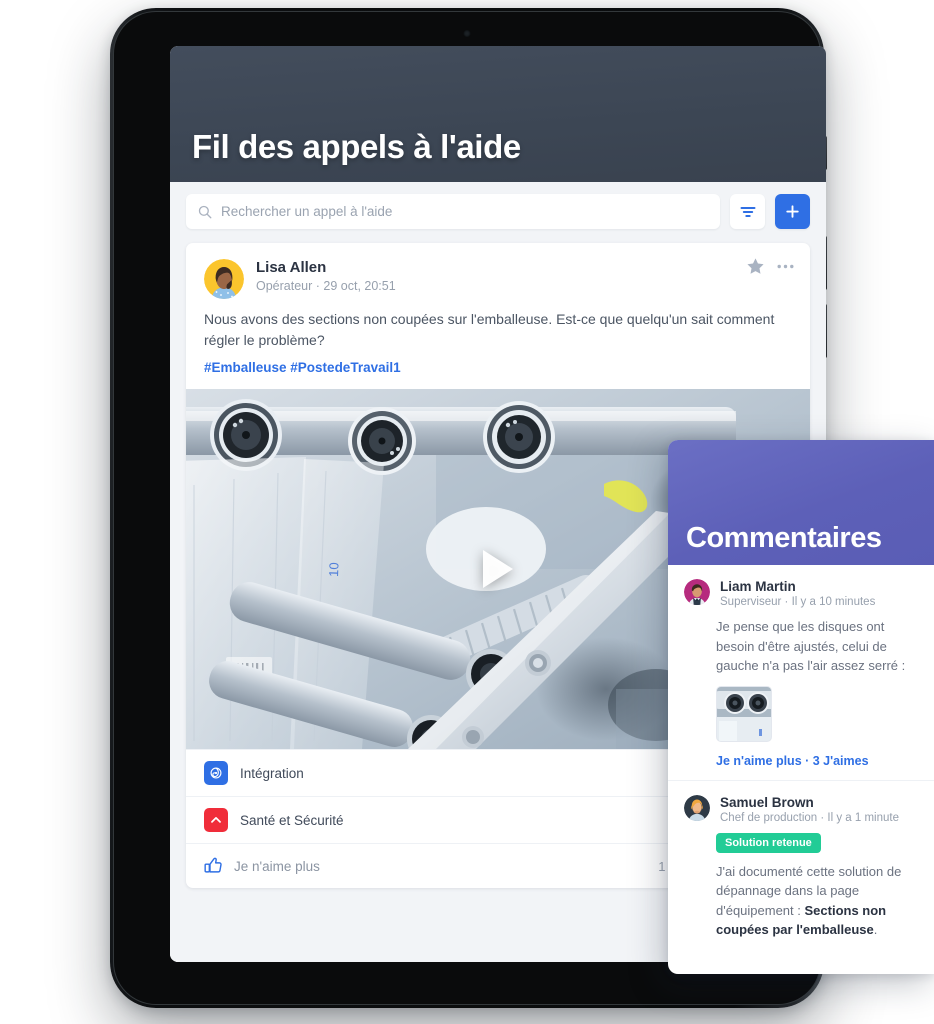 This screenshot has width=934, height=1024. Describe the element at coordinates (498, 369) in the screenshot. I see `post-hashtags: #Emballeuse #PostedeTravail1` at that location.